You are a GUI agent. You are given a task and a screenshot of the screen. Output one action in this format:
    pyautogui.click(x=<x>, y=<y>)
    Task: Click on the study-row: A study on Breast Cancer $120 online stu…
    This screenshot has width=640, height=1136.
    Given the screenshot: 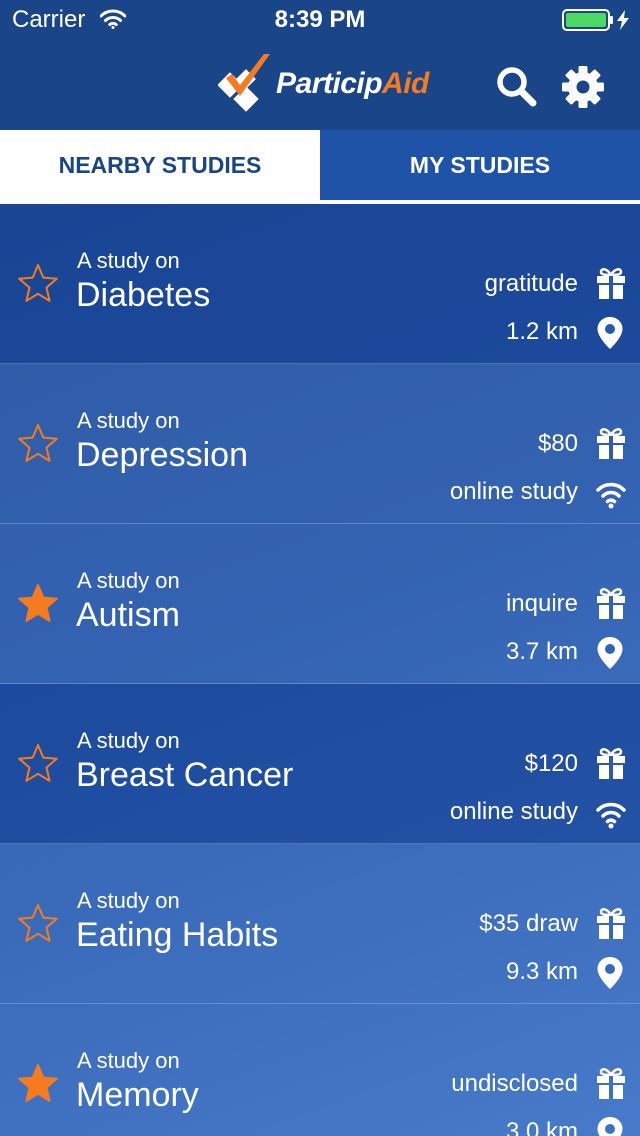 What is the action you would take?
    pyautogui.click(x=320, y=764)
    